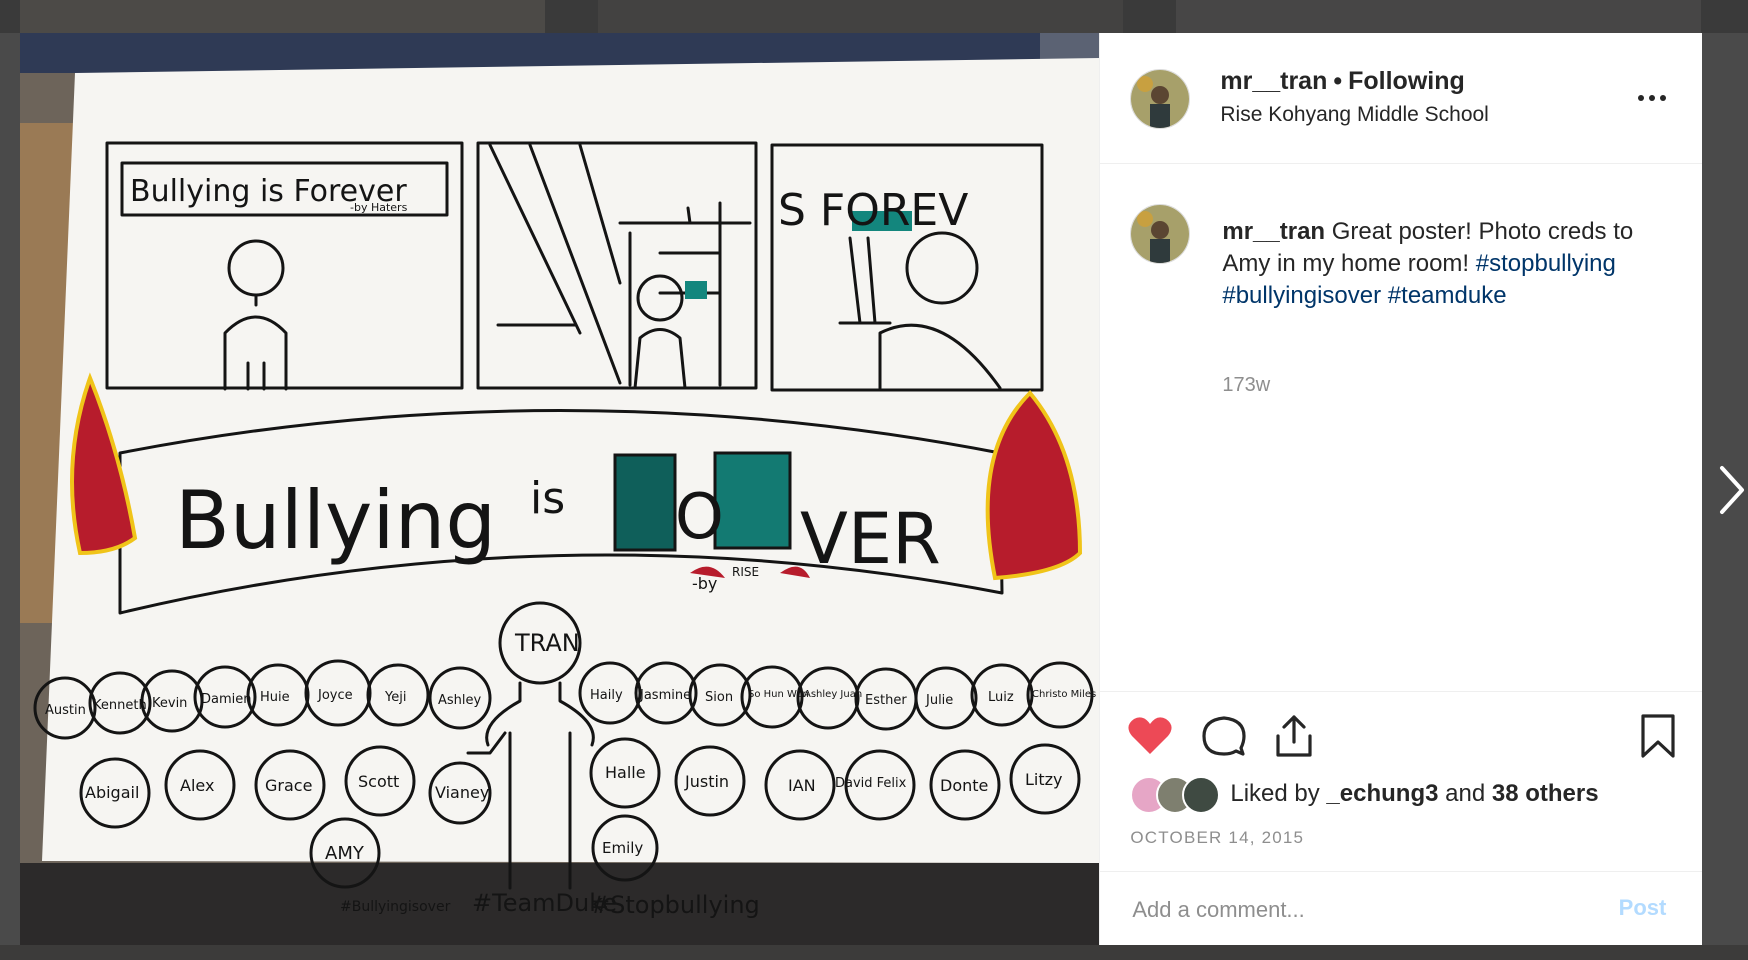 The height and width of the screenshot is (960, 1748). What do you see at coordinates (120, 705) in the screenshot?
I see `name-label: Kenneth` at bounding box center [120, 705].